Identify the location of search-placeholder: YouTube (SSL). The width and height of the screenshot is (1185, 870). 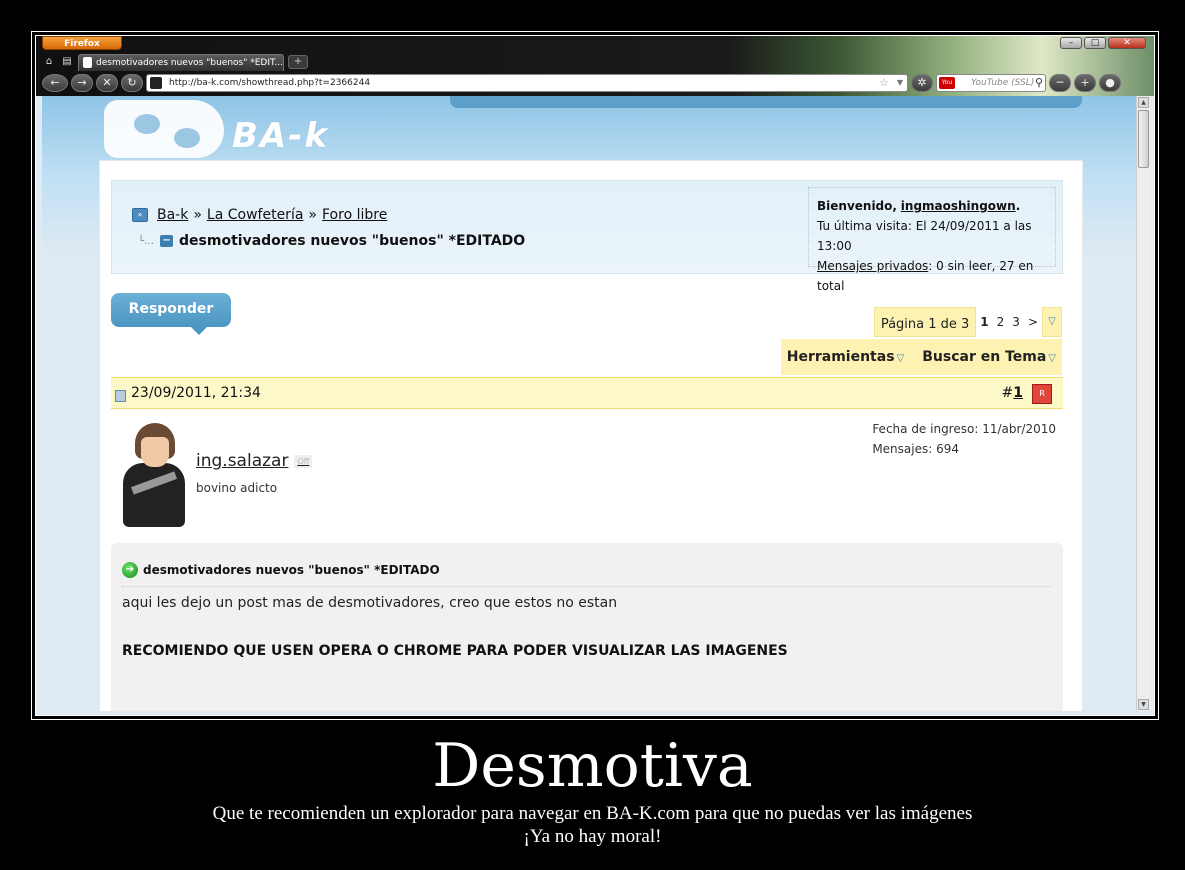
(1003, 83).